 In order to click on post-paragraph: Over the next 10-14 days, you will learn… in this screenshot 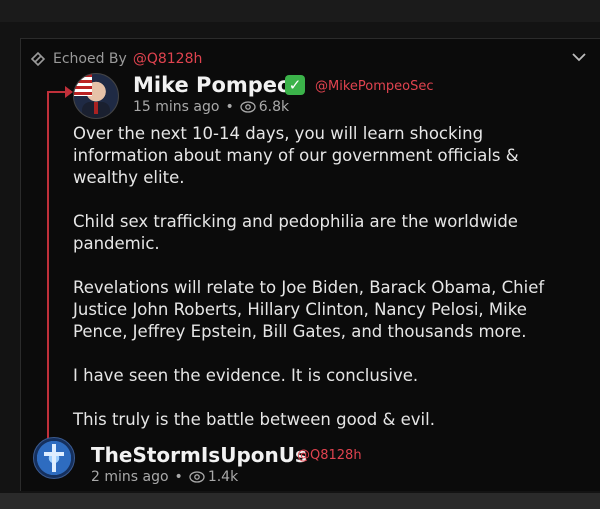, I will do `click(296, 155)`.